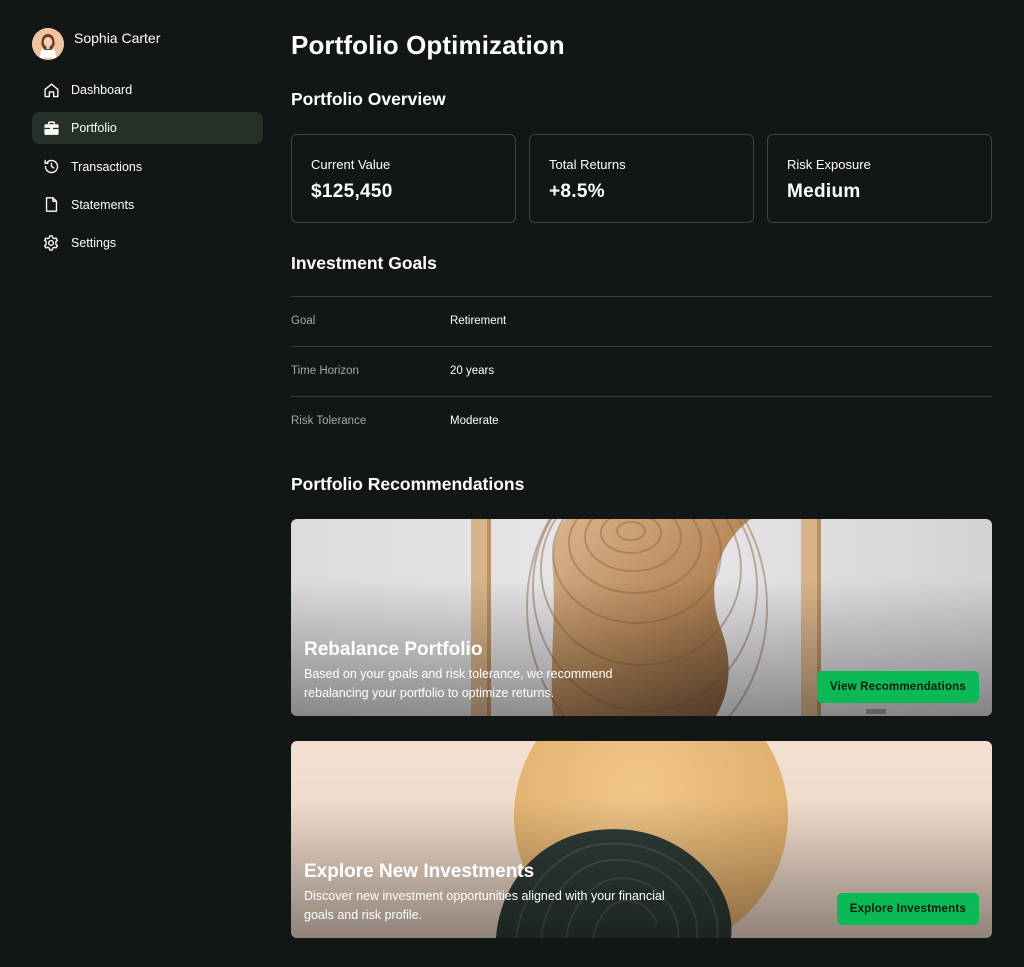 The image size is (1024, 967). Describe the element at coordinates (824, 191) in the screenshot. I see `card-value: Medium` at that location.